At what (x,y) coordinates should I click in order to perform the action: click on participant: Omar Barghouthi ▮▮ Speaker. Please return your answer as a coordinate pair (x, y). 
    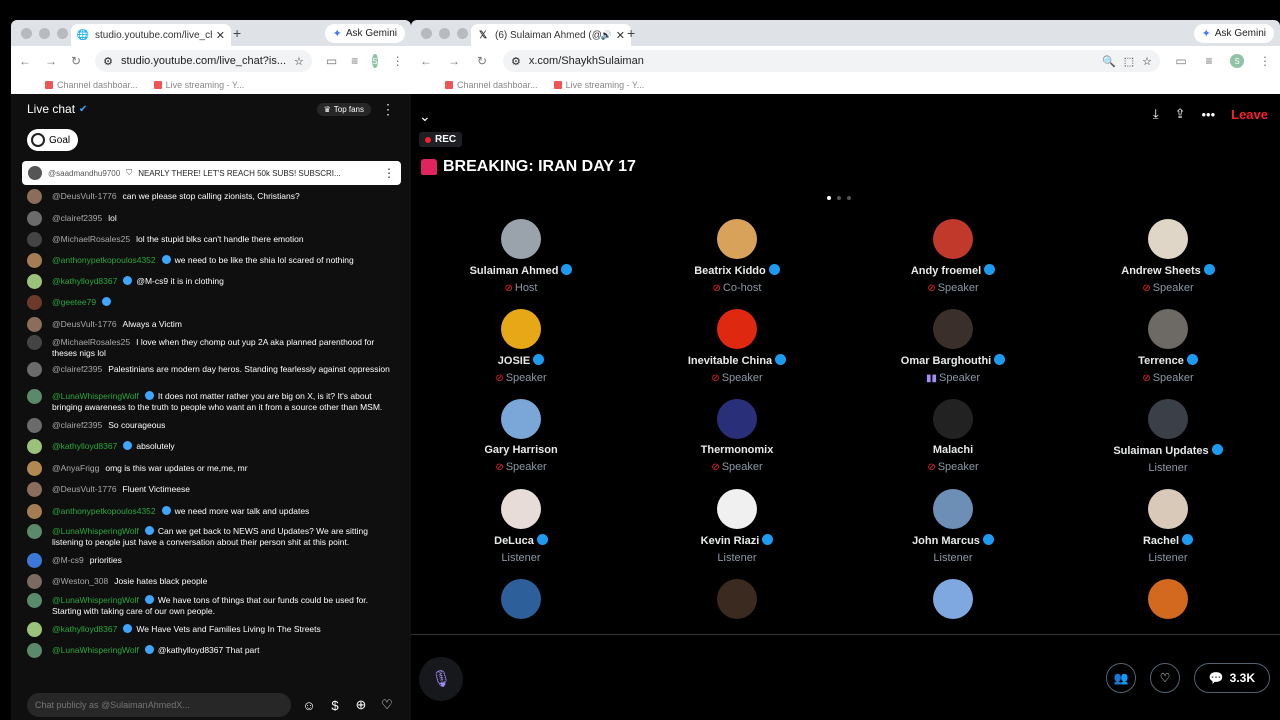
    Looking at the image, I should click on (953, 346).